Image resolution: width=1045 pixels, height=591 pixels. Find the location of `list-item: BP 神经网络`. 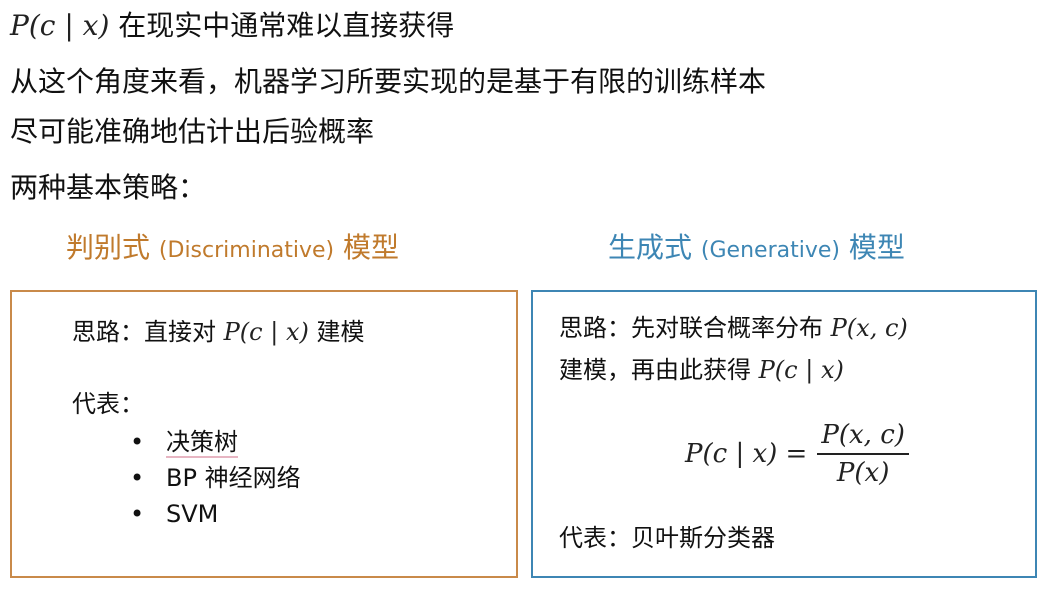

list-item: BP 神经网络 is located at coordinates (215, 478).